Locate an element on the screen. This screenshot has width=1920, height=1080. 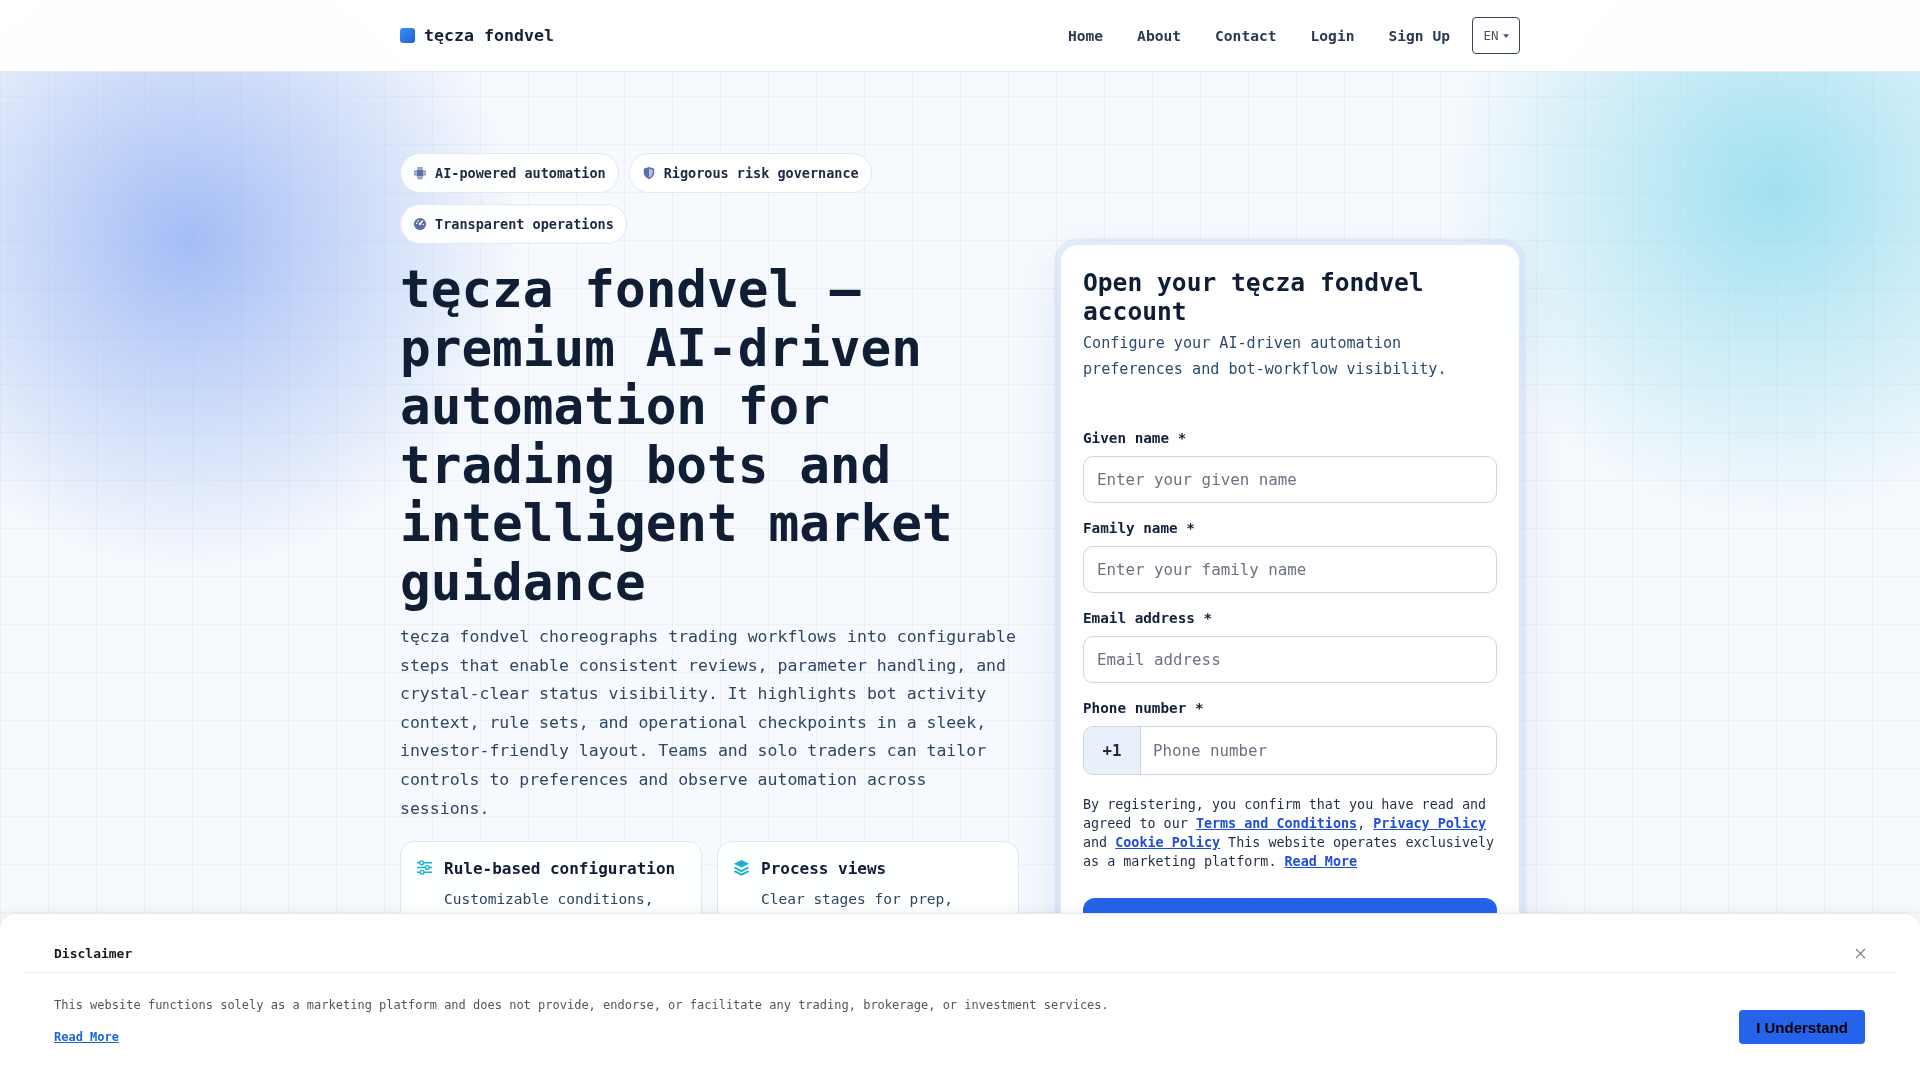
nav-link: Home is located at coordinates (1085, 35).